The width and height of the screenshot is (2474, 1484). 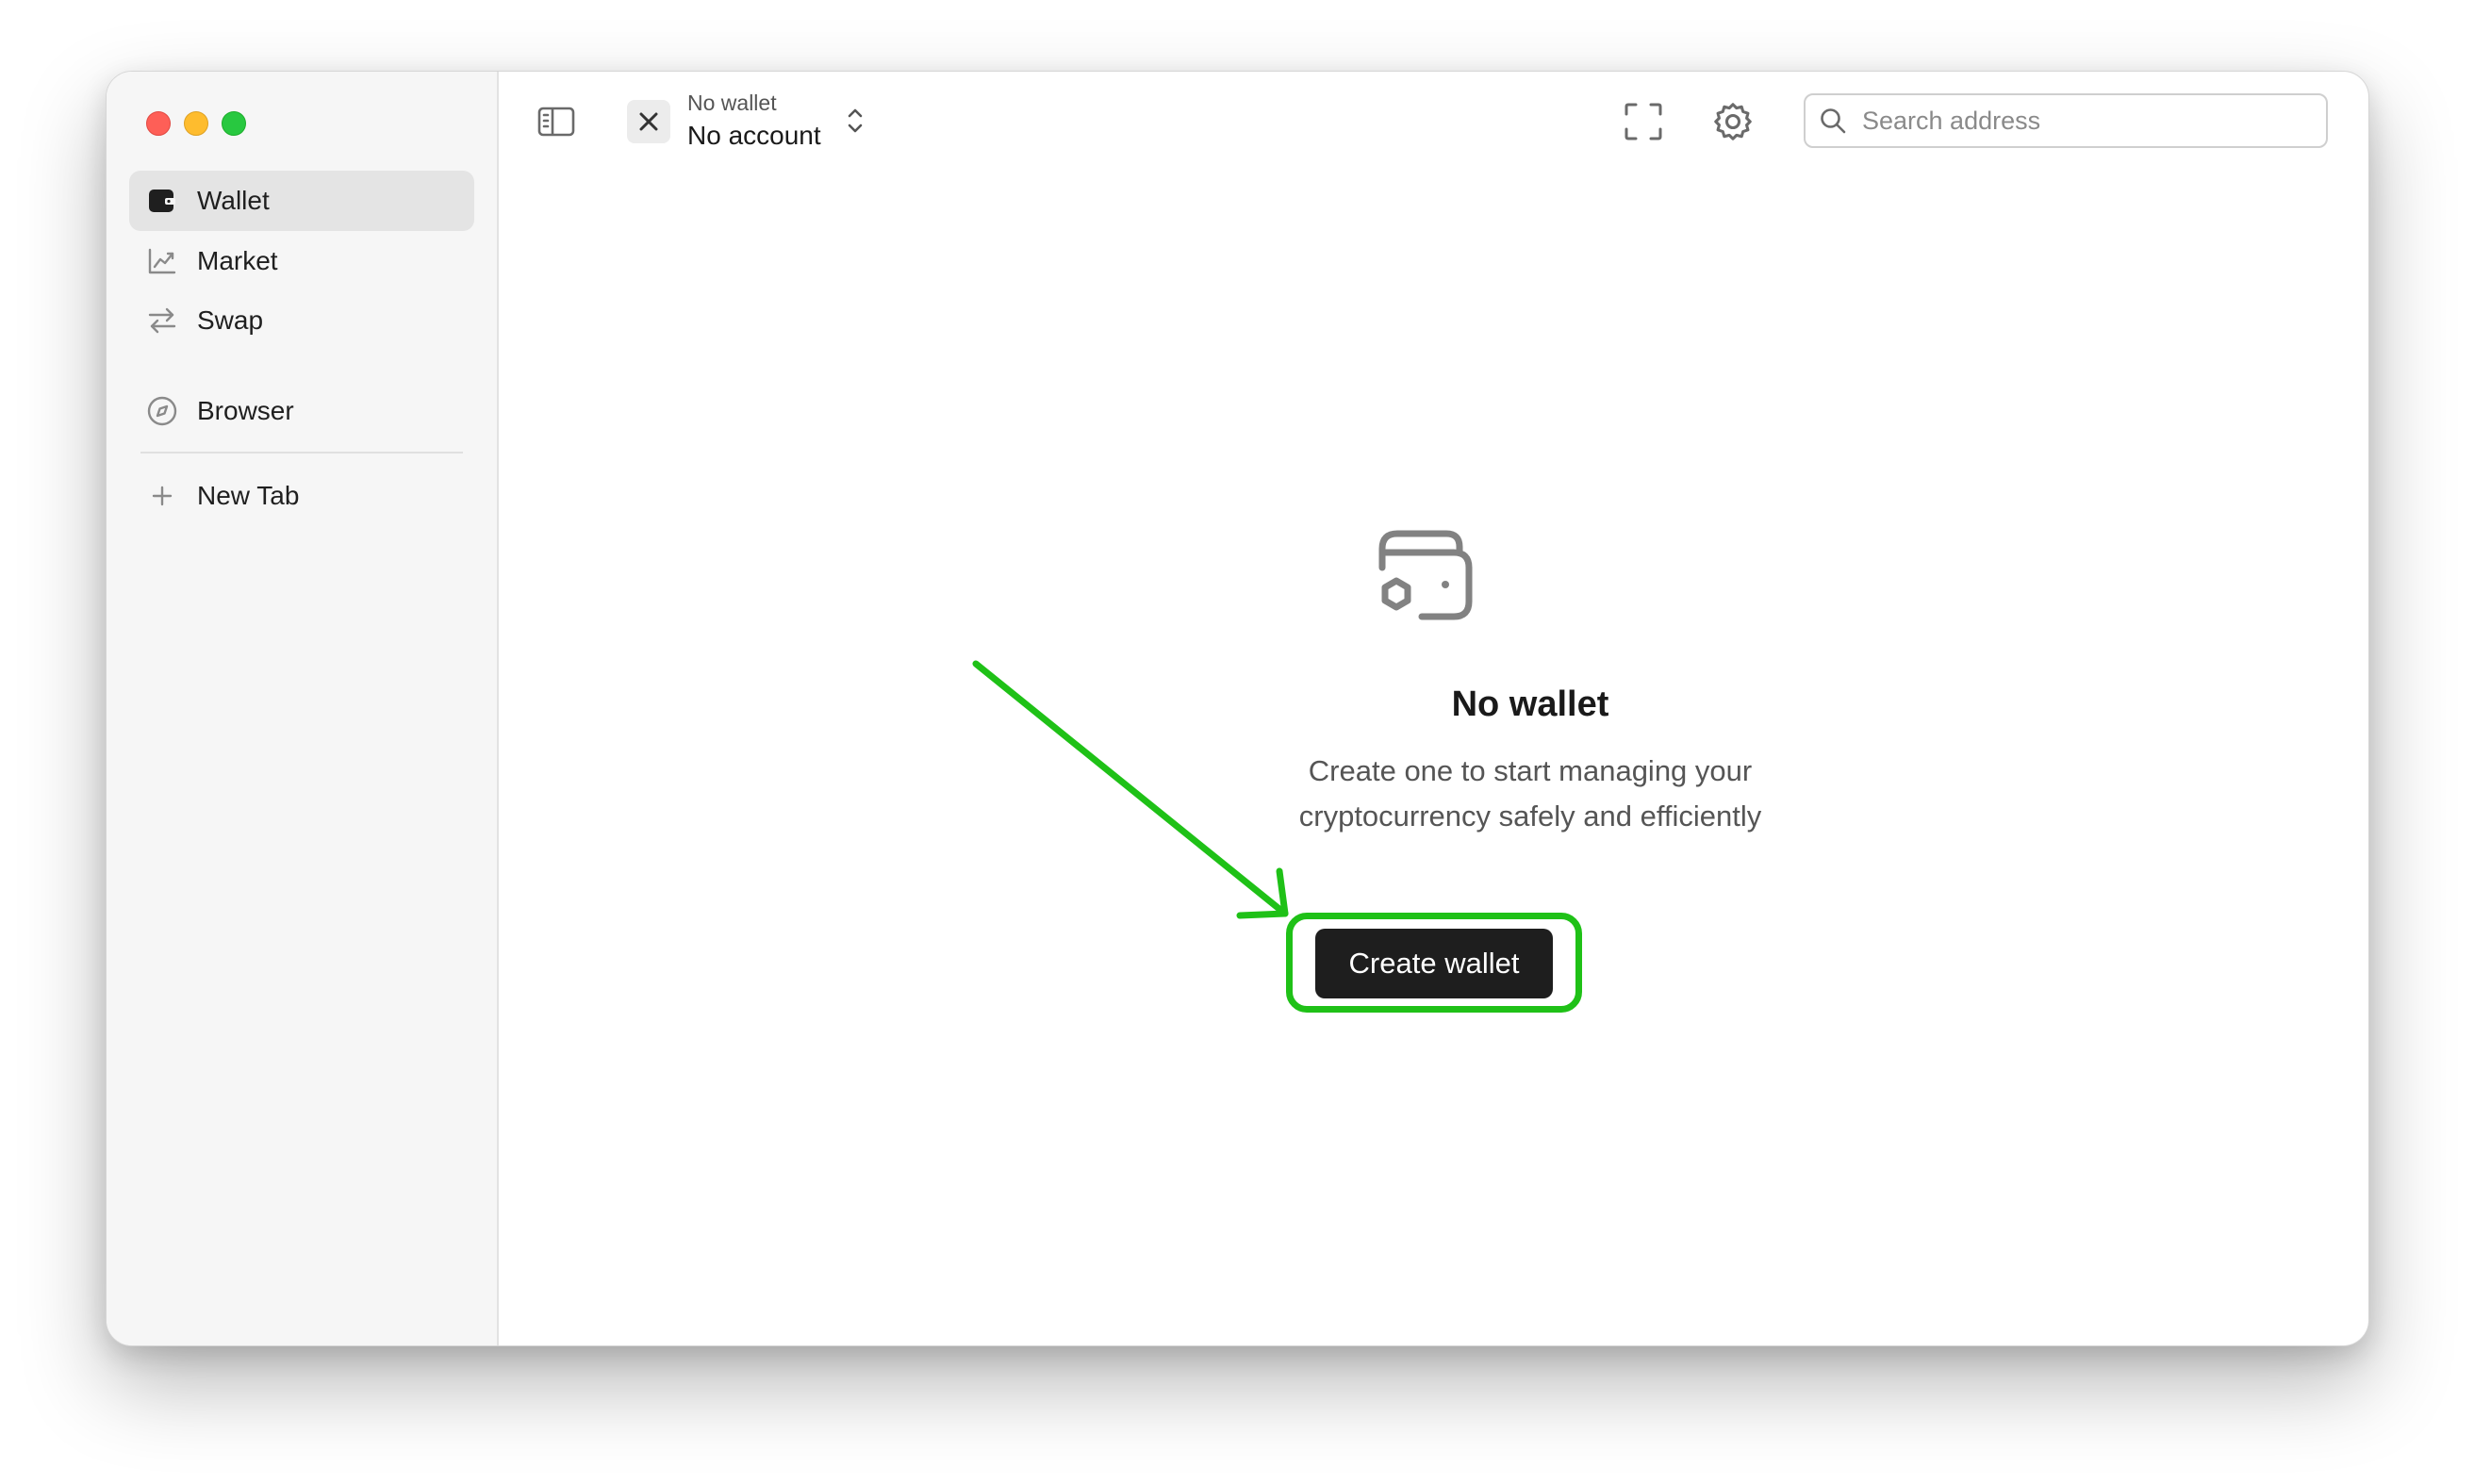 What do you see at coordinates (301, 496) in the screenshot?
I see `sidebar-item-new-tab: New Tab` at bounding box center [301, 496].